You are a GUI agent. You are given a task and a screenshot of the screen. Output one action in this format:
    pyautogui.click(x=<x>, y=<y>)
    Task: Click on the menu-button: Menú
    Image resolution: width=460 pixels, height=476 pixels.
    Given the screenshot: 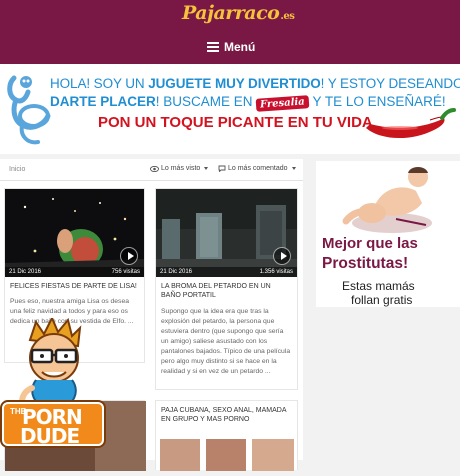 What is the action you would take?
    pyautogui.click(x=231, y=47)
    